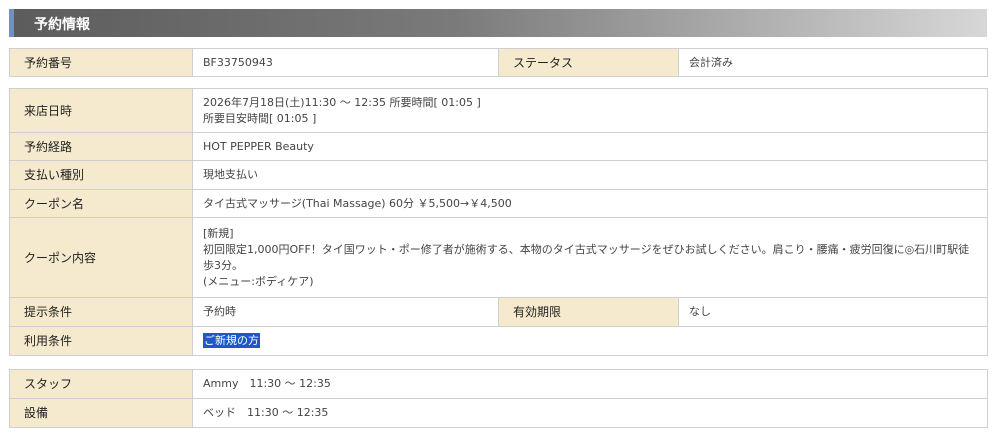 This screenshot has height=436, width=1000. I want to click on booking-route-value: HOT PEPPER Beauty, so click(590, 146).